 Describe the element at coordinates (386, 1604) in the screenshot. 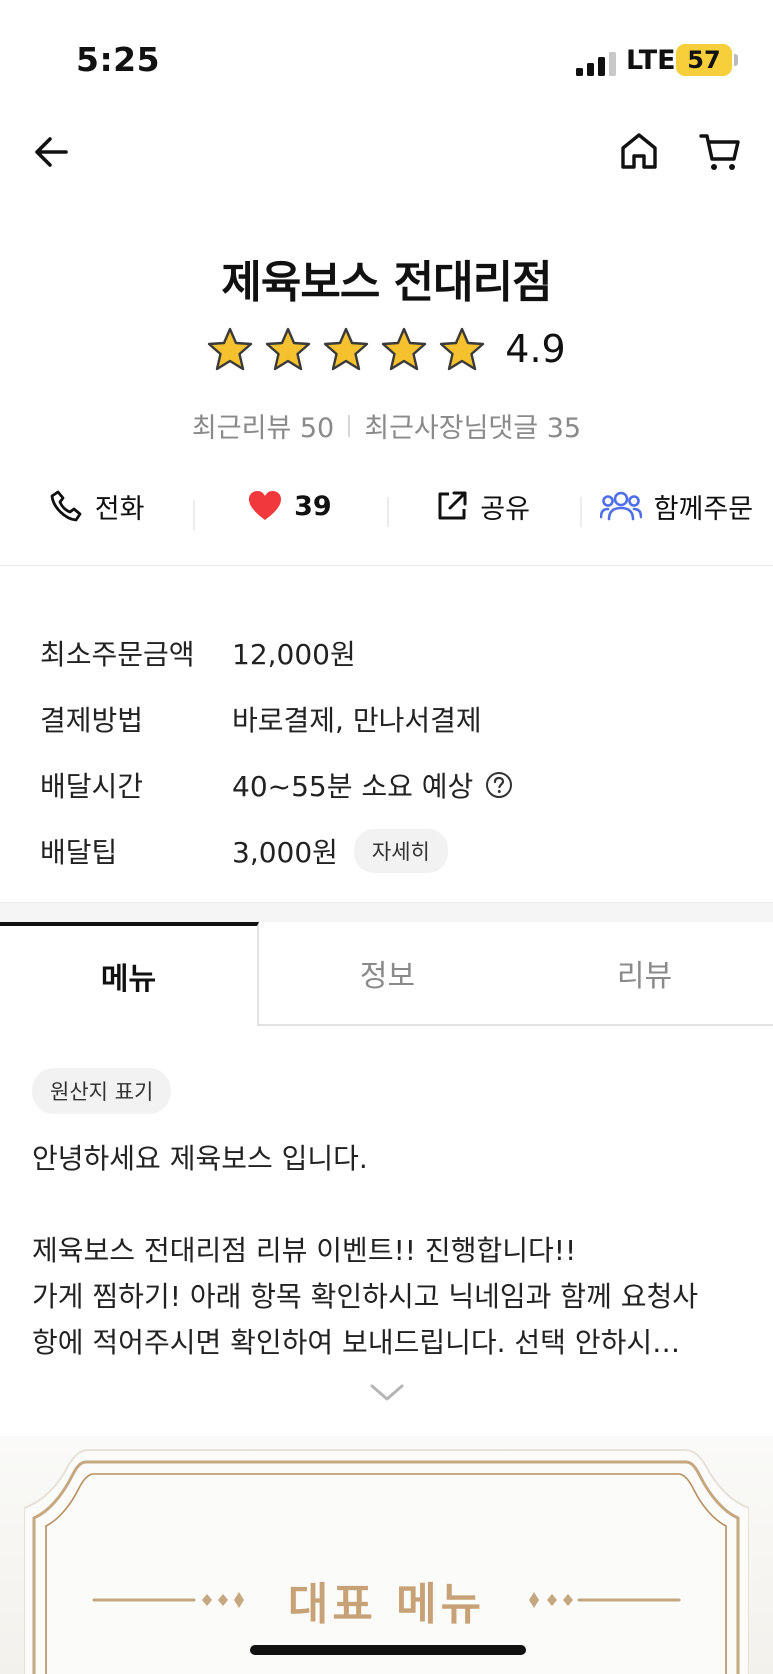

I see `banner-title: 대표 메뉴` at that location.